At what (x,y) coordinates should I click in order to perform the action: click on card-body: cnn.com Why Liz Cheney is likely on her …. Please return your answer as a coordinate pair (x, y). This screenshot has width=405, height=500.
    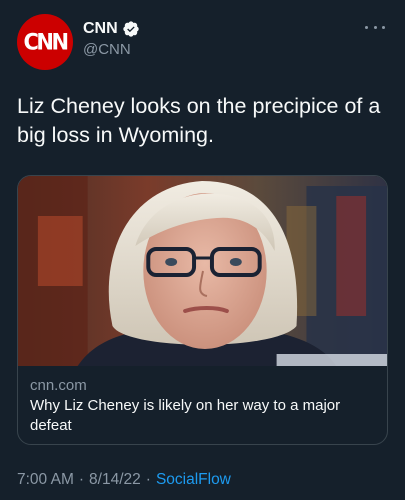
    Looking at the image, I should click on (202, 401).